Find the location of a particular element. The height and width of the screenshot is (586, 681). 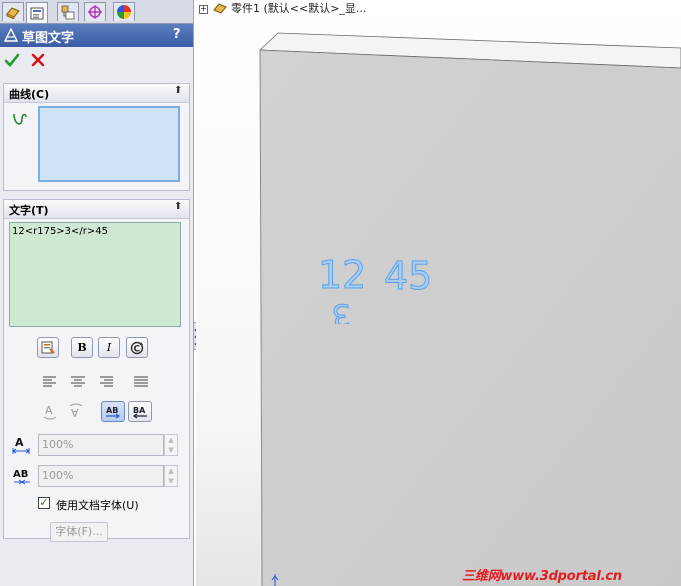

cancel-x-button is located at coordinates (38, 60).